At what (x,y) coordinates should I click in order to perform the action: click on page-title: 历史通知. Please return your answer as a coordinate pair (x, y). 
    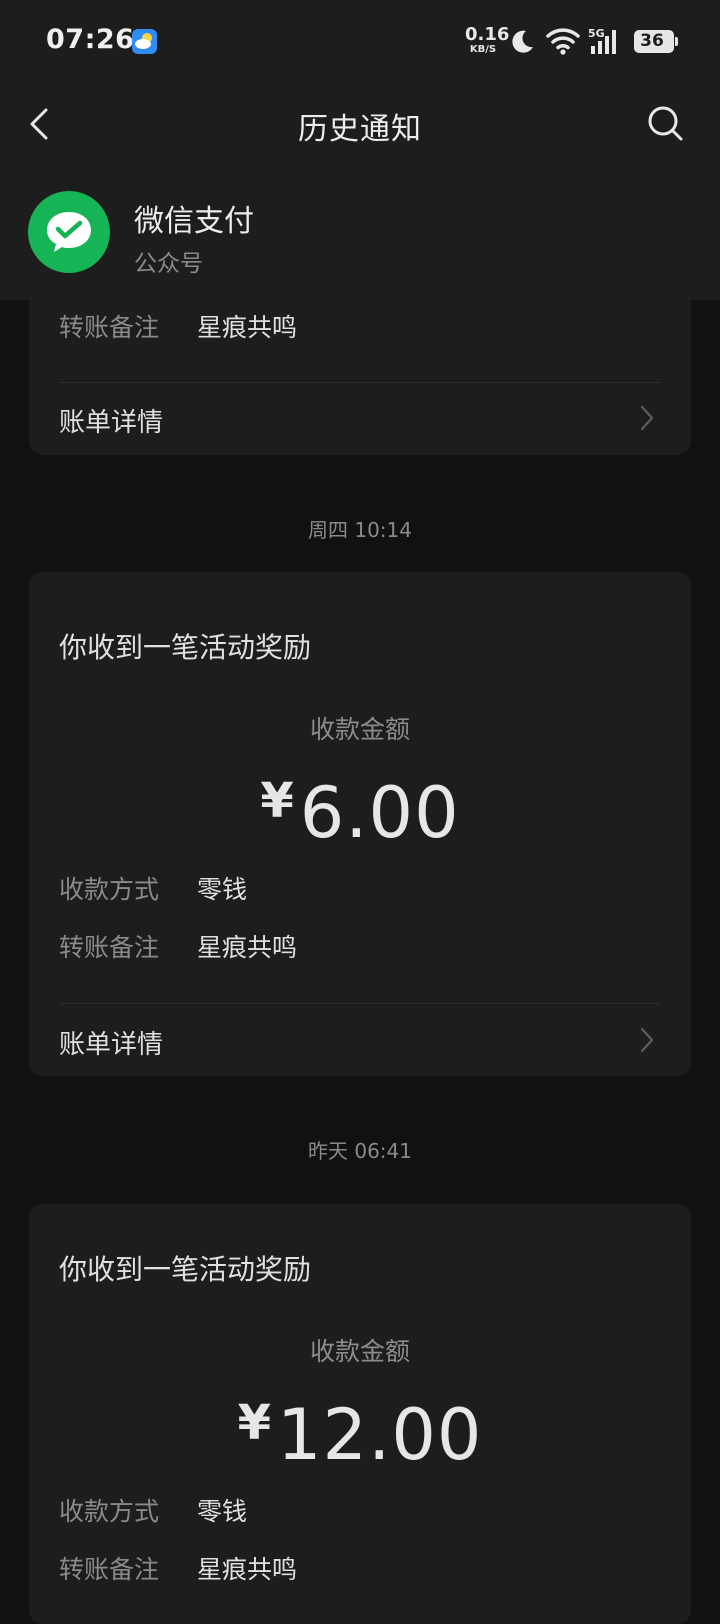
    Looking at the image, I should click on (360, 129).